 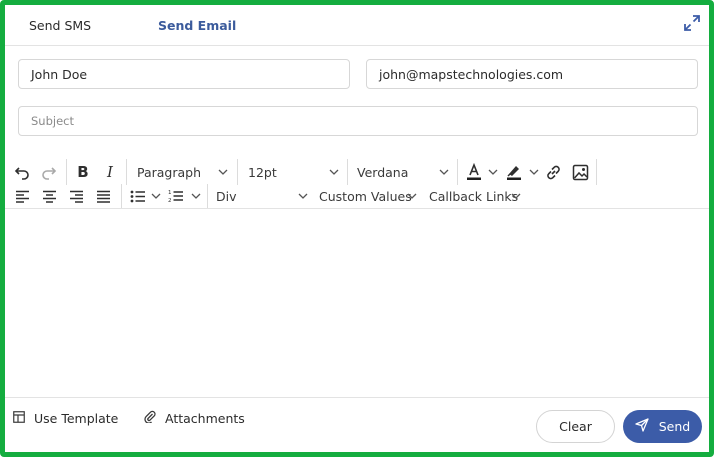 I want to click on template-icon, so click(x=19, y=418).